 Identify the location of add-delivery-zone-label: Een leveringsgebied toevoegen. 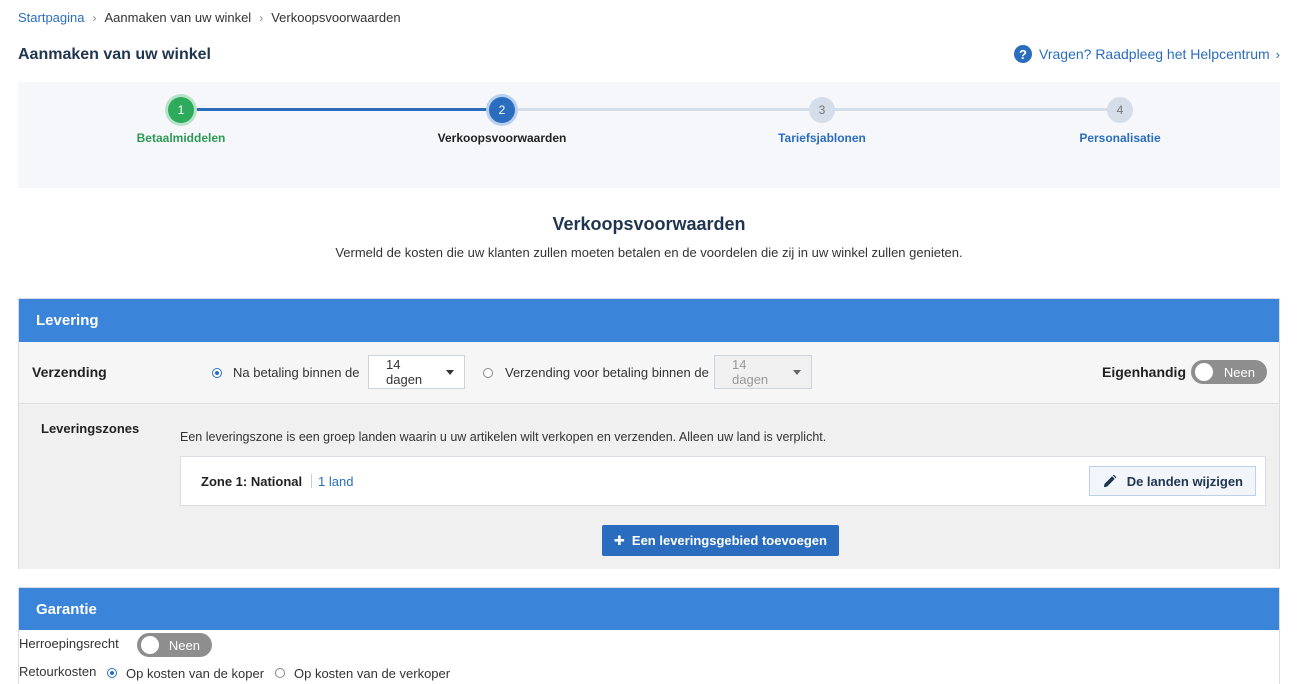
(729, 540).